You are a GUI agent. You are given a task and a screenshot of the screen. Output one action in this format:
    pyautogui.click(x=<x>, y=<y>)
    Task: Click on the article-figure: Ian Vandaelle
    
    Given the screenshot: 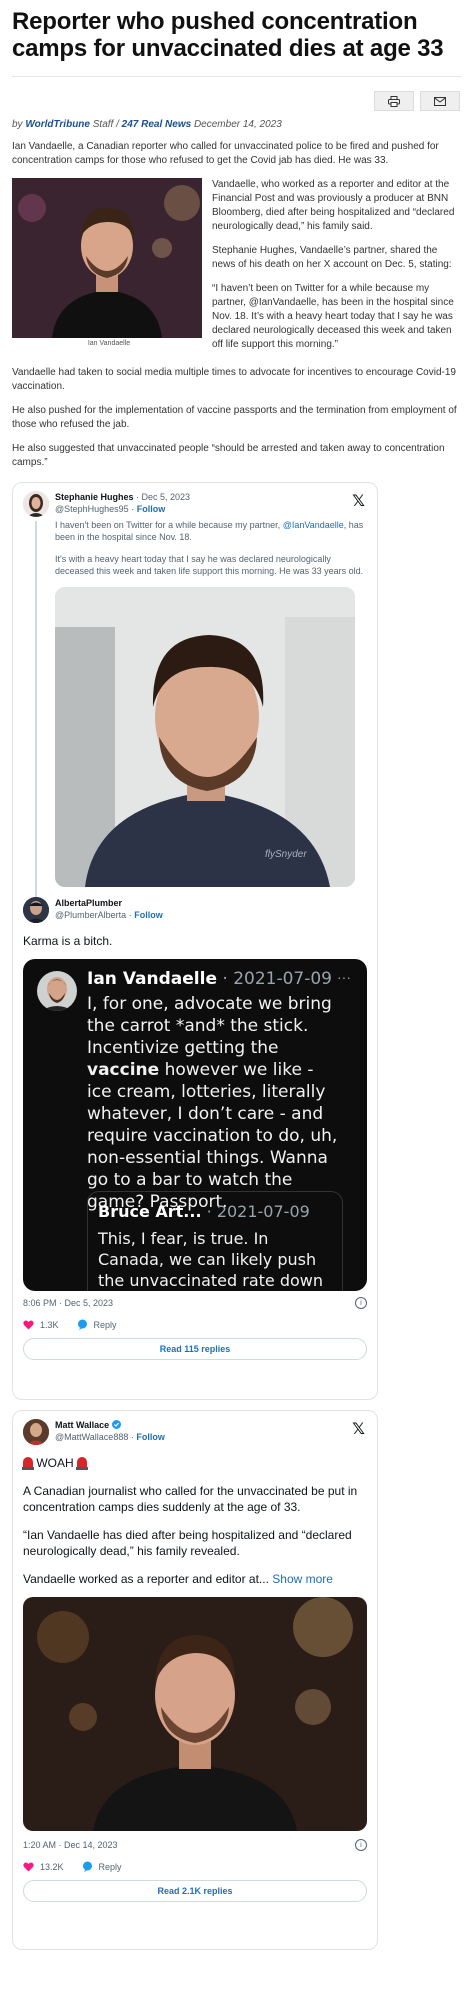 What is the action you would take?
    pyautogui.click(x=109, y=262)
    